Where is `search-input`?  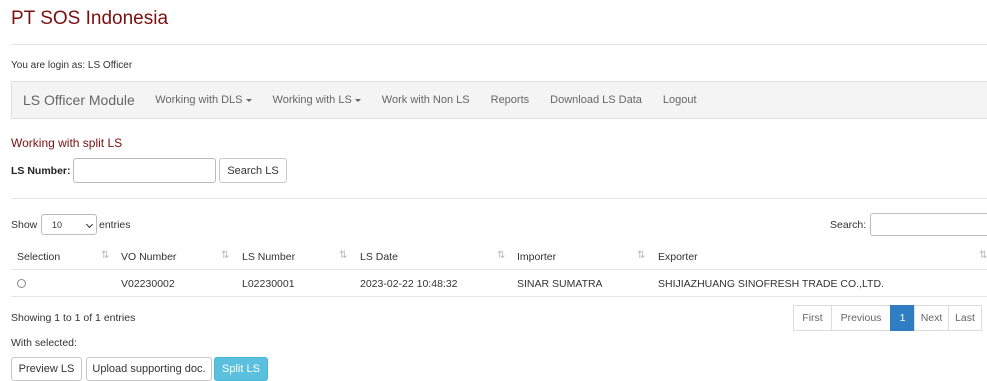 search-input is located at coordinates (928, 224).